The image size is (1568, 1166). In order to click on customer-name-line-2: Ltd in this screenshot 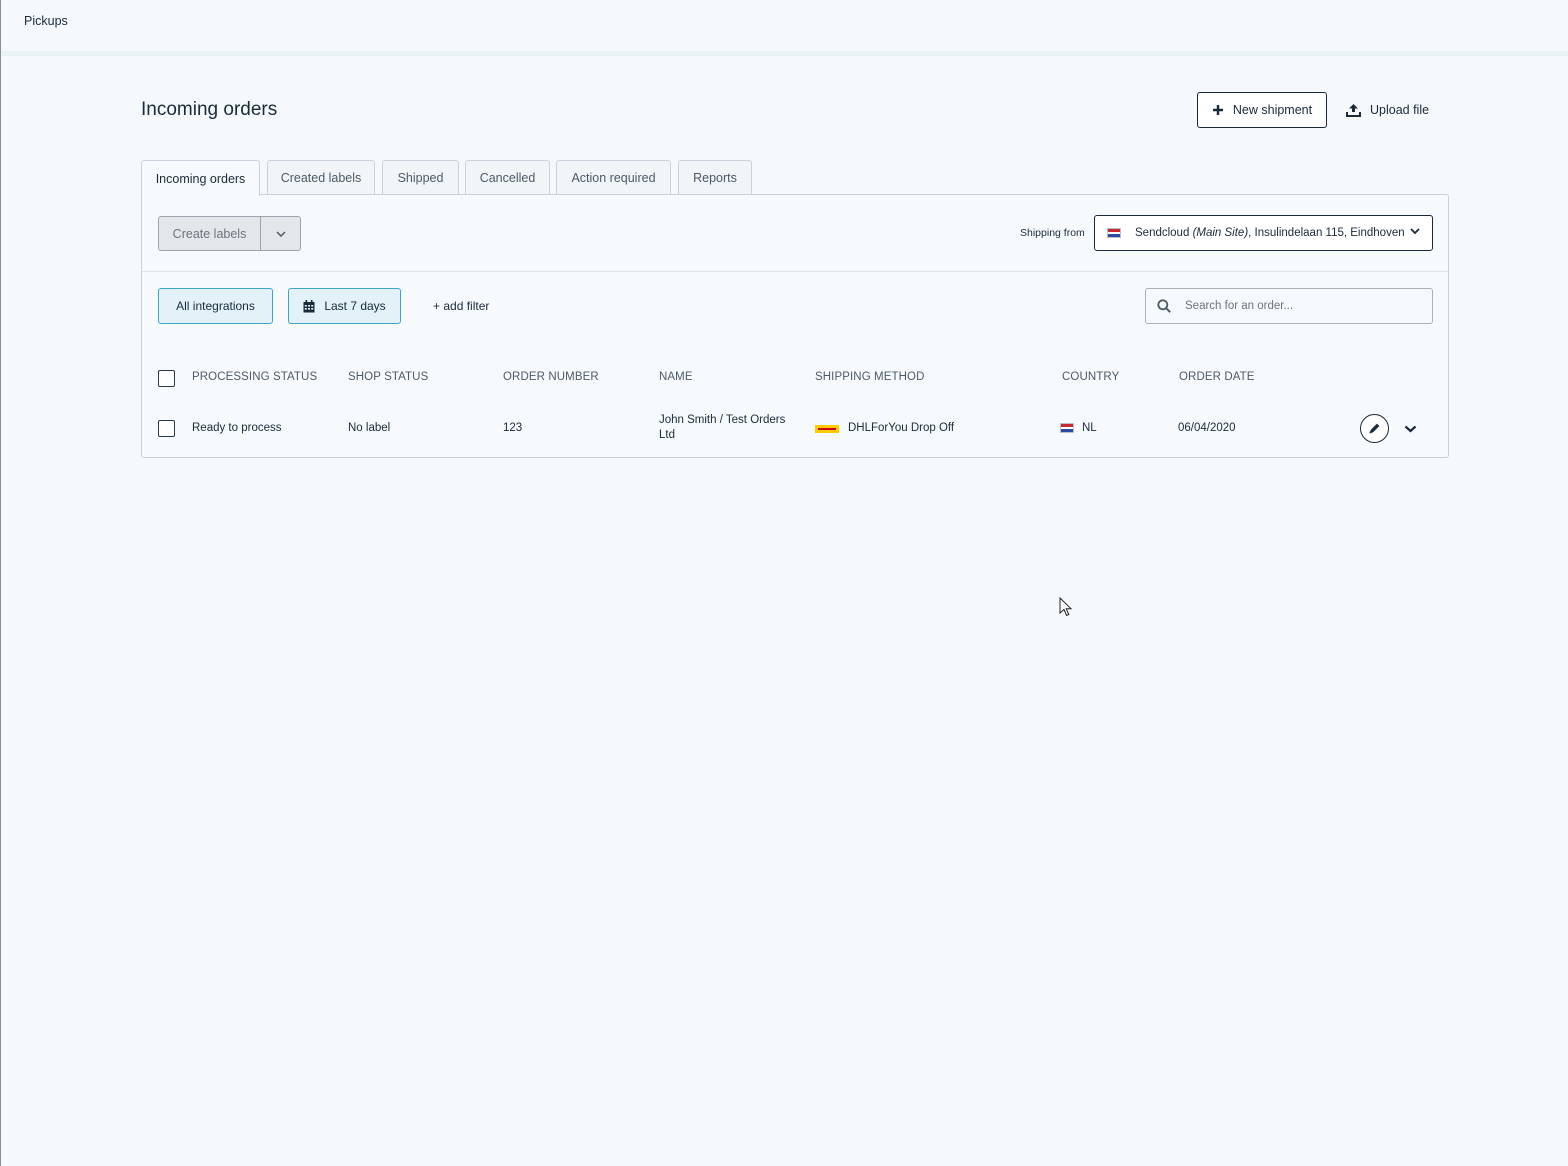, I will do `click(667, 435)`.